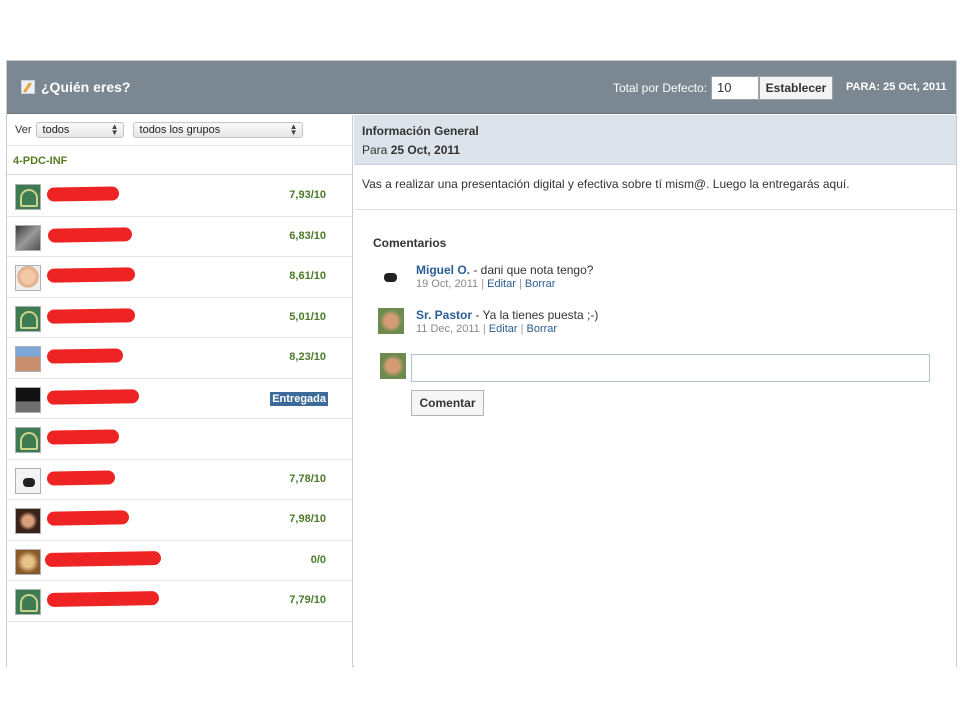  What do you see at coordinates (735, 88) in the screenshot?
I see `total-default-input: 10` at bounding box center [735, 88].